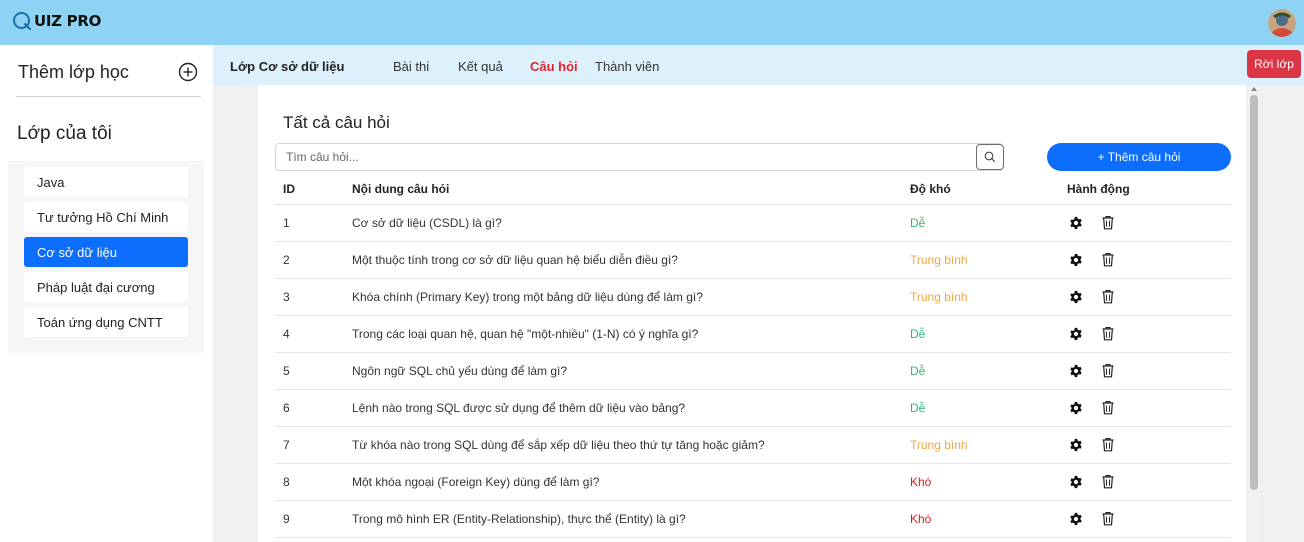 Image resolution: width=1304 pixels, height=542 pixels. I want to click on sidebar-item-tu-tuong-ho-chi-minh: Tư tưởng Hồ Chí Minh, so click(106, 217).